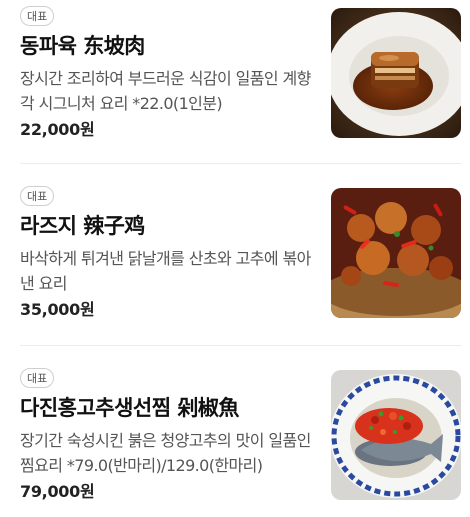  I want to click on menu-item-description: 바삭하게 튀겨낸 닭날개를 산초와 고추에 볶아낸 요리, so click(165, 271).